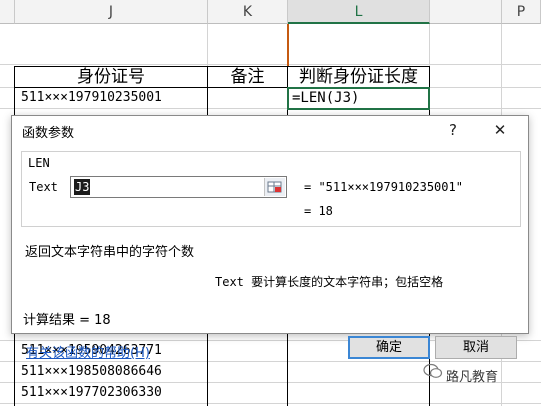 Image resolution: width=541 pixels, height=406 pixels. What do you see at coordinates (39, 163) in the screenshot?
I see `function-name: LEN` at bounding box center [39, 163].